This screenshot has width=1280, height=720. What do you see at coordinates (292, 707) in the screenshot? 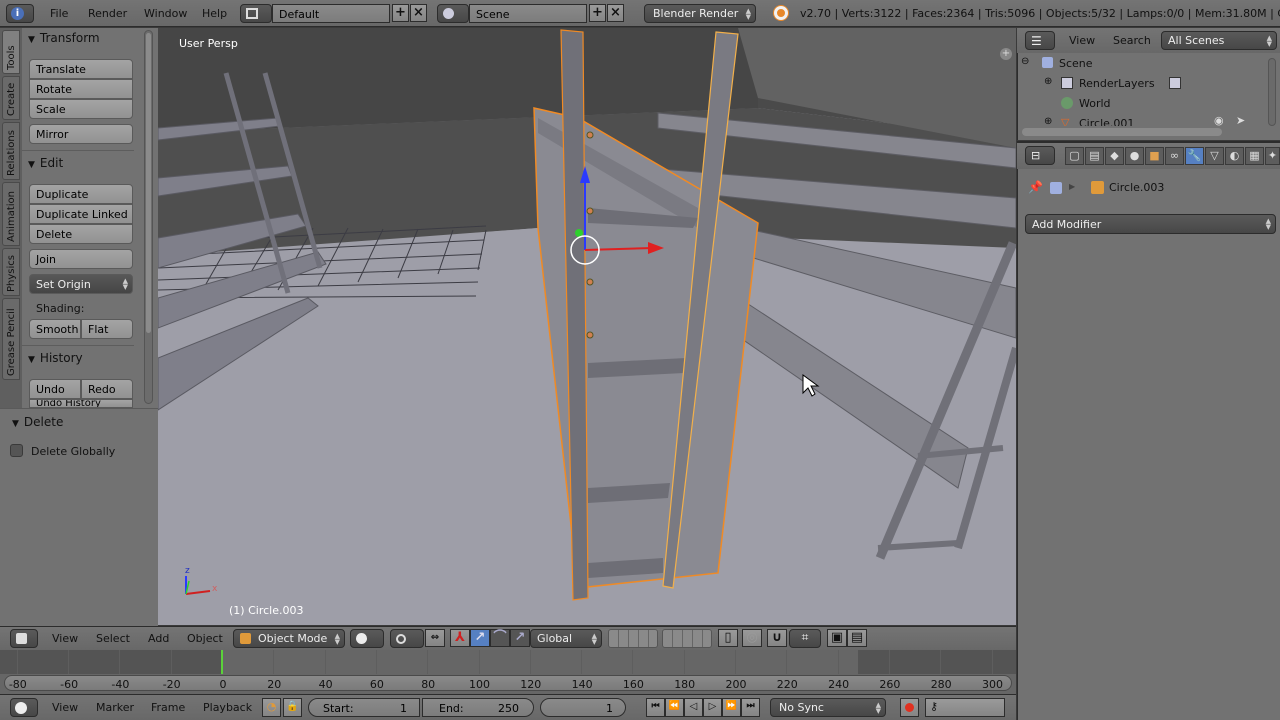
I see `lock-range-toggle: 🔒` at bounding box center [292, 707].